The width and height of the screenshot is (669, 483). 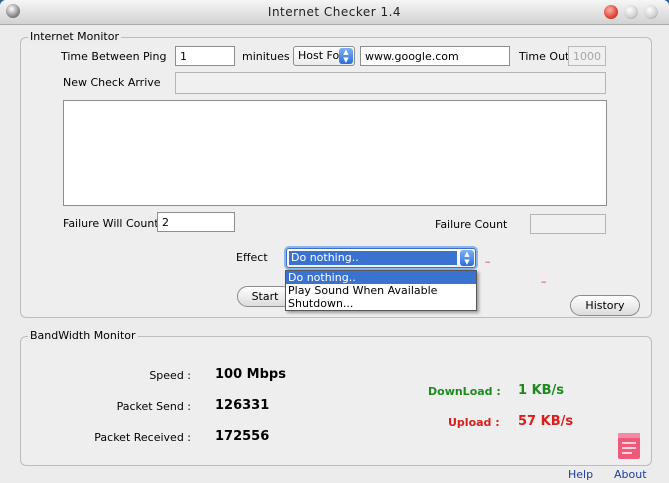 What do you see at coordinates (170, 375) in the screenshot?
I see `speed-label: Speed :` at bounding box center [170, 375].